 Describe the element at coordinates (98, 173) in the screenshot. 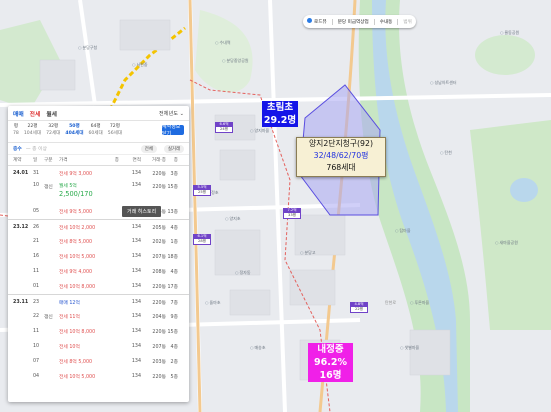

I see `table-row: 24.01 31 전세 9억 3,000 134 220동 3층` at that location.